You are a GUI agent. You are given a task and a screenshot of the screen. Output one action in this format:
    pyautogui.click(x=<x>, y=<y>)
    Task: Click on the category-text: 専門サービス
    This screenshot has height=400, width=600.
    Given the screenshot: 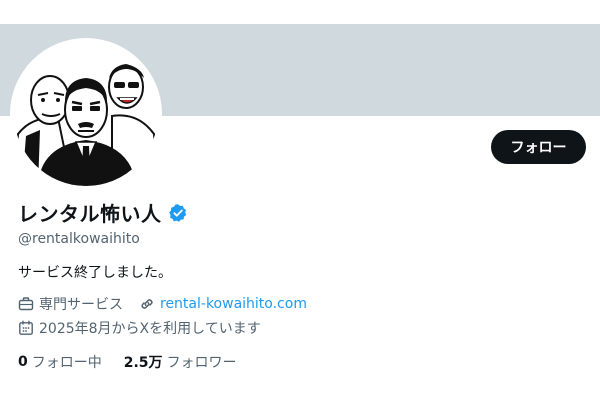 What is the action you would take?
    pyautogui.click(x=81, y=305)
    